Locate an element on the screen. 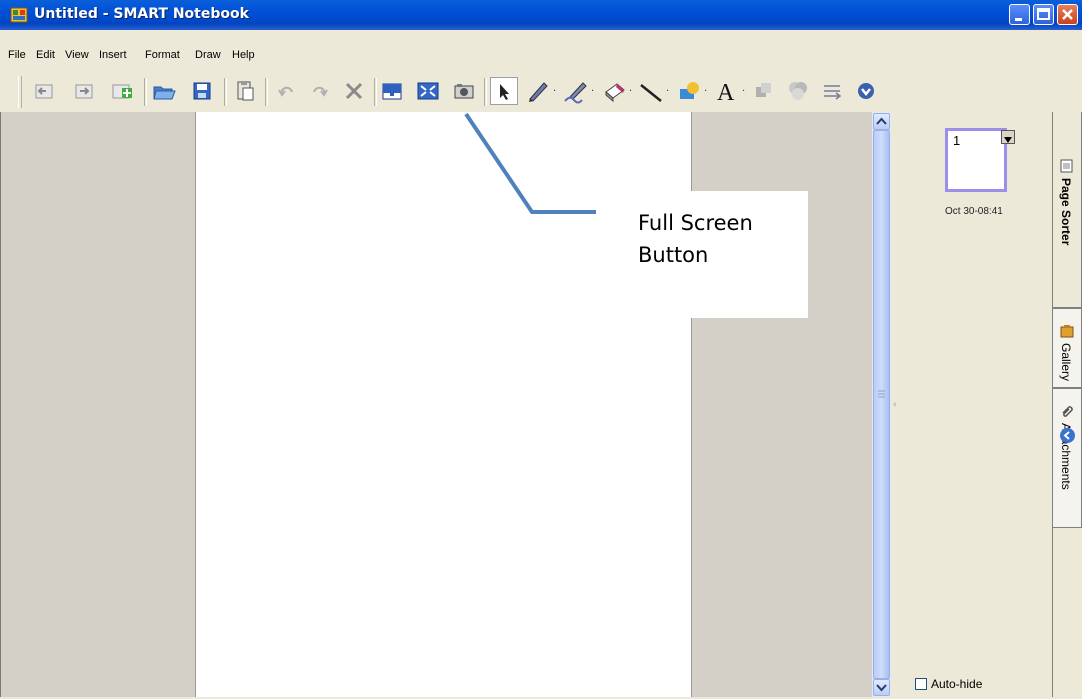 Image resolution: width=1082 pixels, height=699 pixels. callout-line is located at coordinates (532, 215).